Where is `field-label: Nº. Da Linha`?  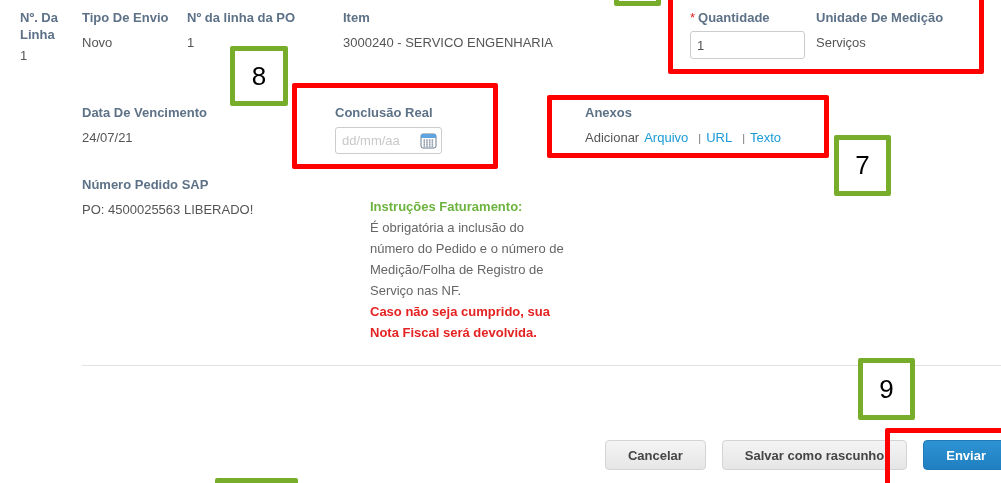
field-label: Nº. Da Linha is located at coordinates (39, 26).